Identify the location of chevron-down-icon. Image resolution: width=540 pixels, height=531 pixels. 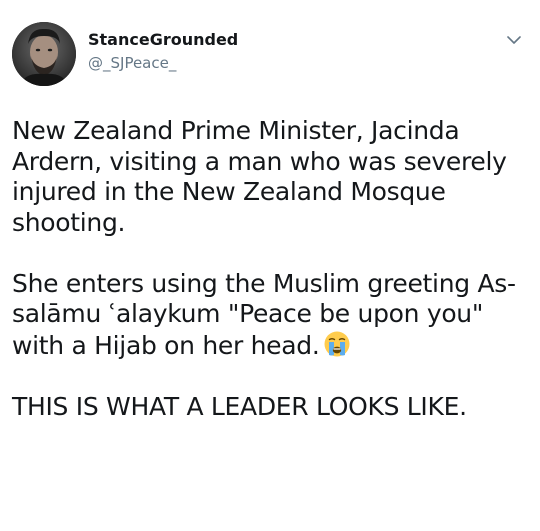
(514, 40).